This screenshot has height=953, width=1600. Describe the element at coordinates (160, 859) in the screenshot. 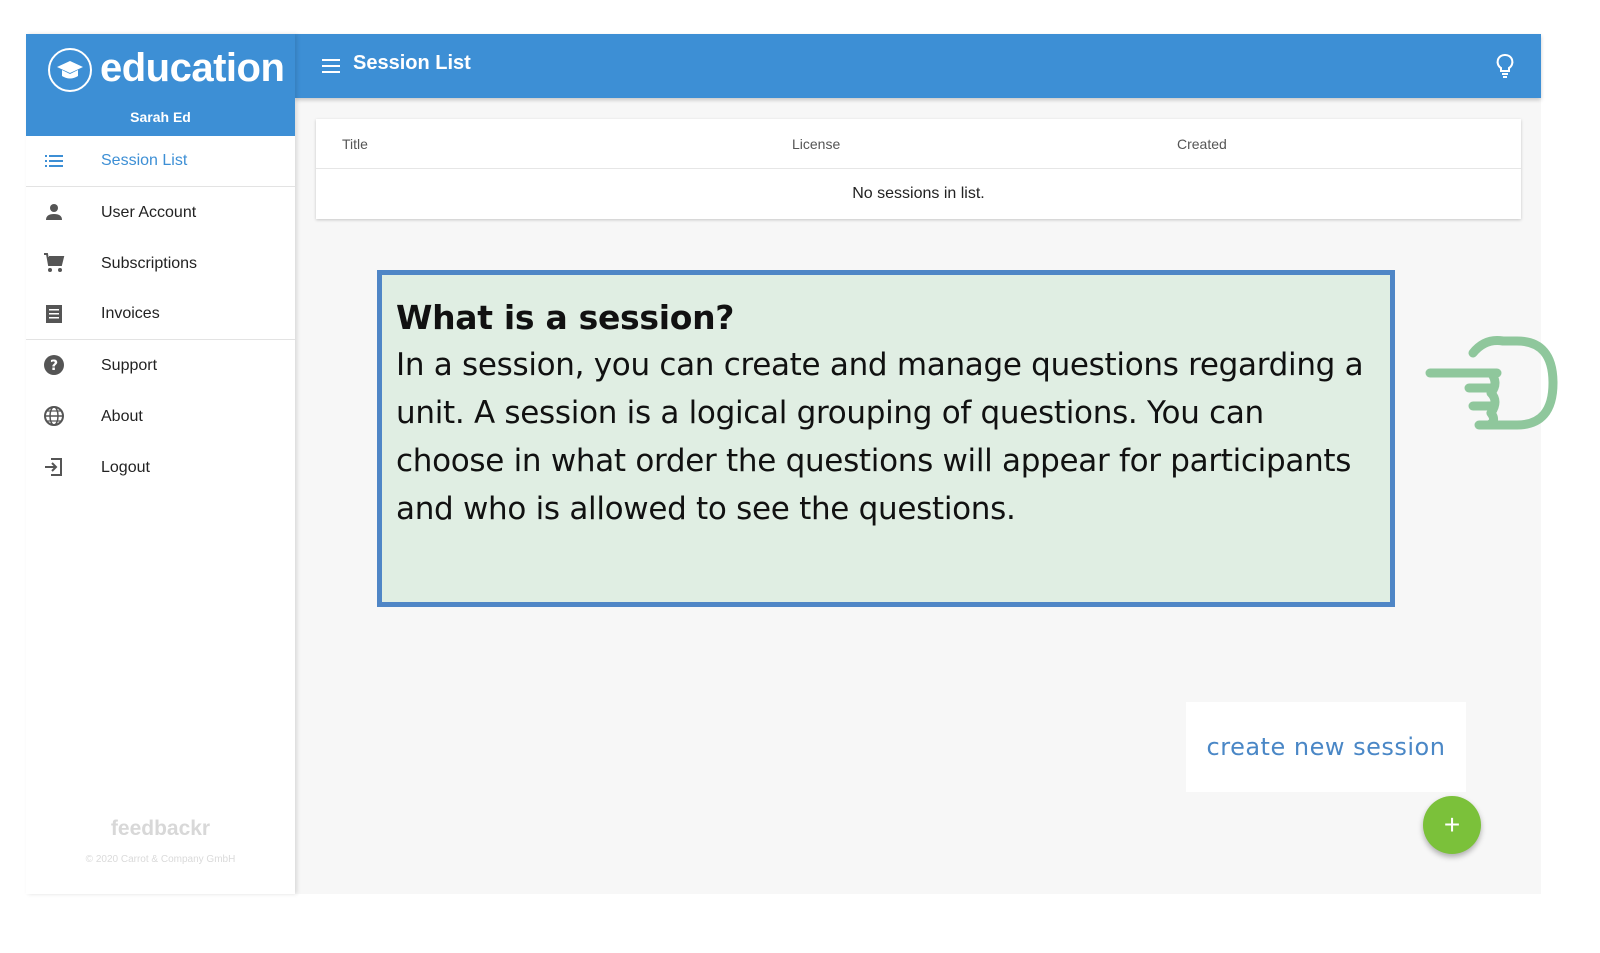

I see `footer-copyright: © 2020 Carrot & Company GmbH` at that location.